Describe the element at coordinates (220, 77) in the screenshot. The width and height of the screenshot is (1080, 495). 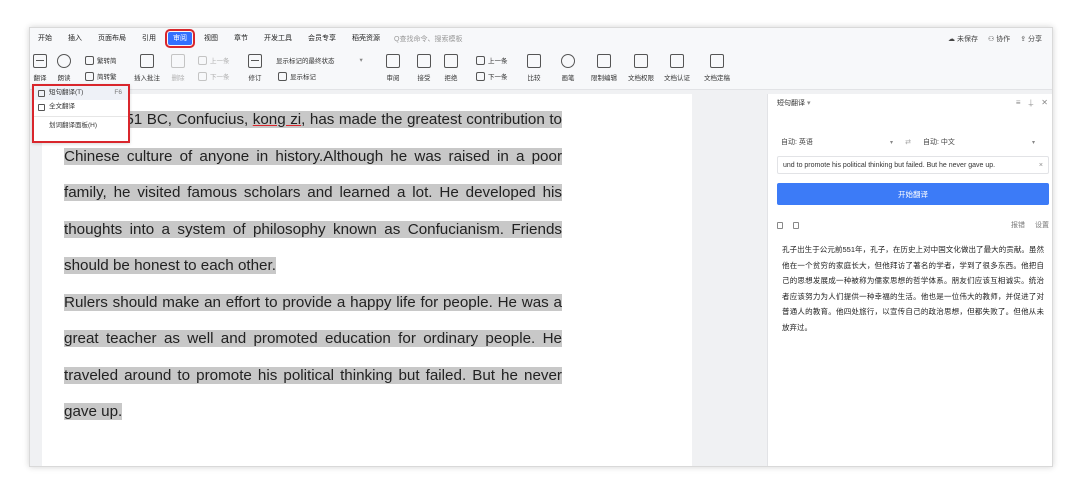
I see `next-comment-label: 下一条` at that location.